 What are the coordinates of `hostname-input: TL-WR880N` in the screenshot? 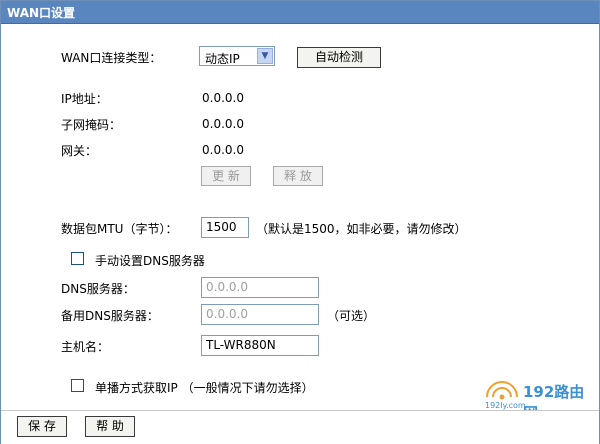 It's located at (260, 345).